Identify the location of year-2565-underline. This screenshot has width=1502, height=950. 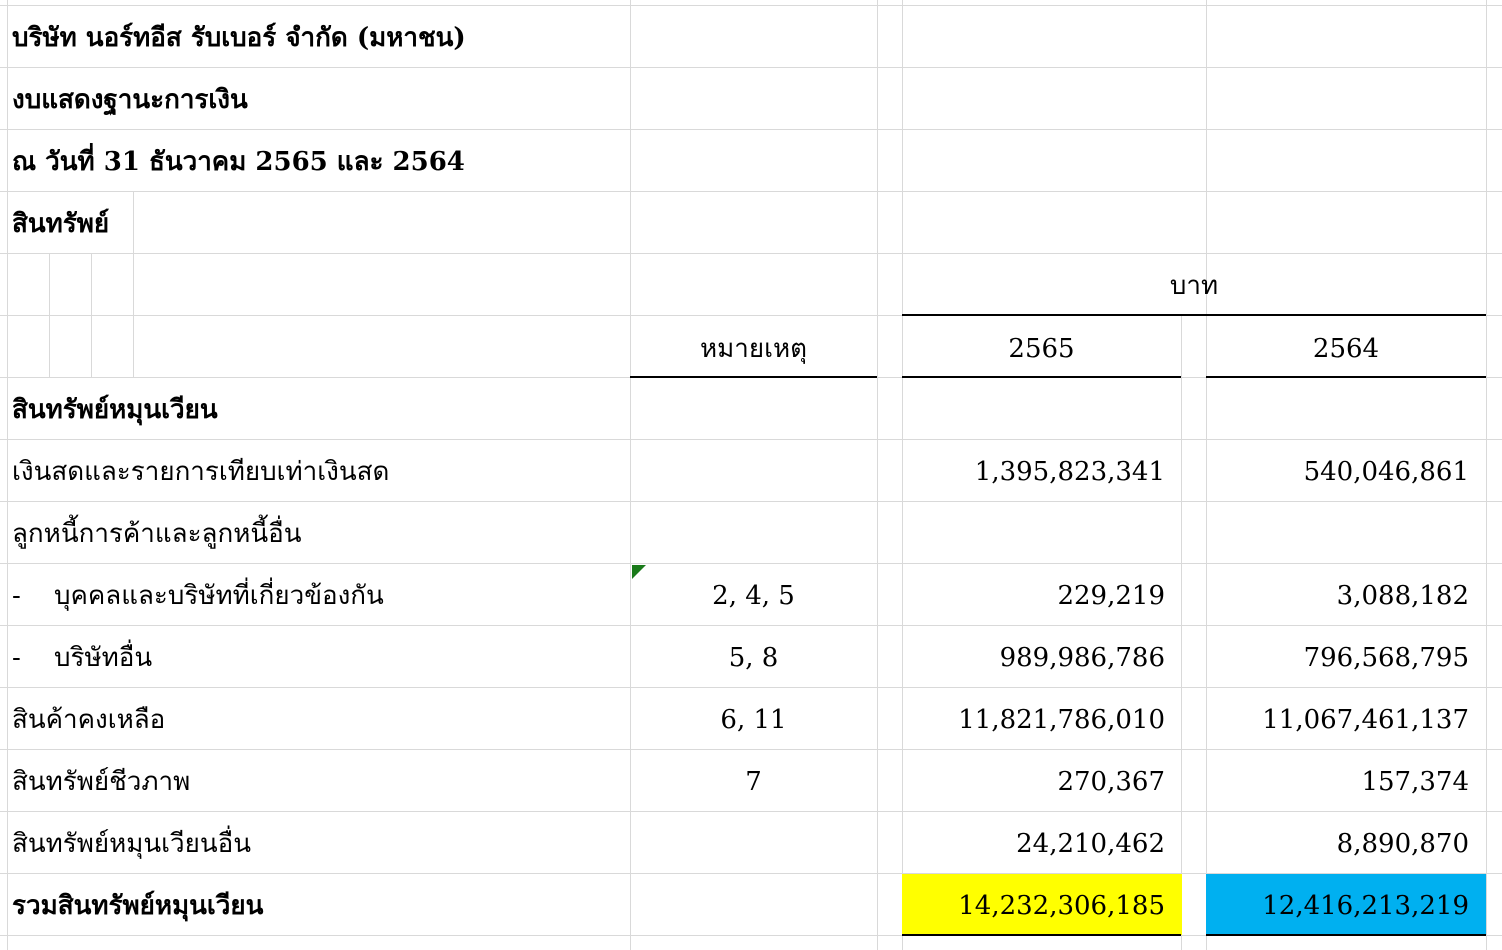
(1041, 377).